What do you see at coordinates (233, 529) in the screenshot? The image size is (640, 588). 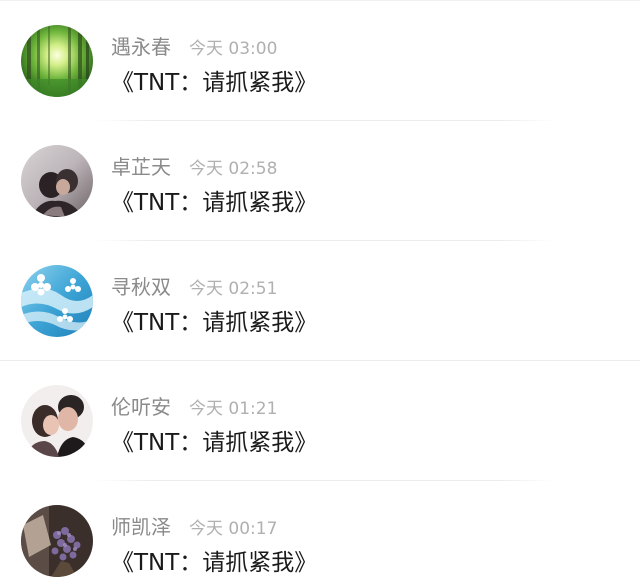 I see `message-time: 今天 00:17` at bounding box center [233, 529].